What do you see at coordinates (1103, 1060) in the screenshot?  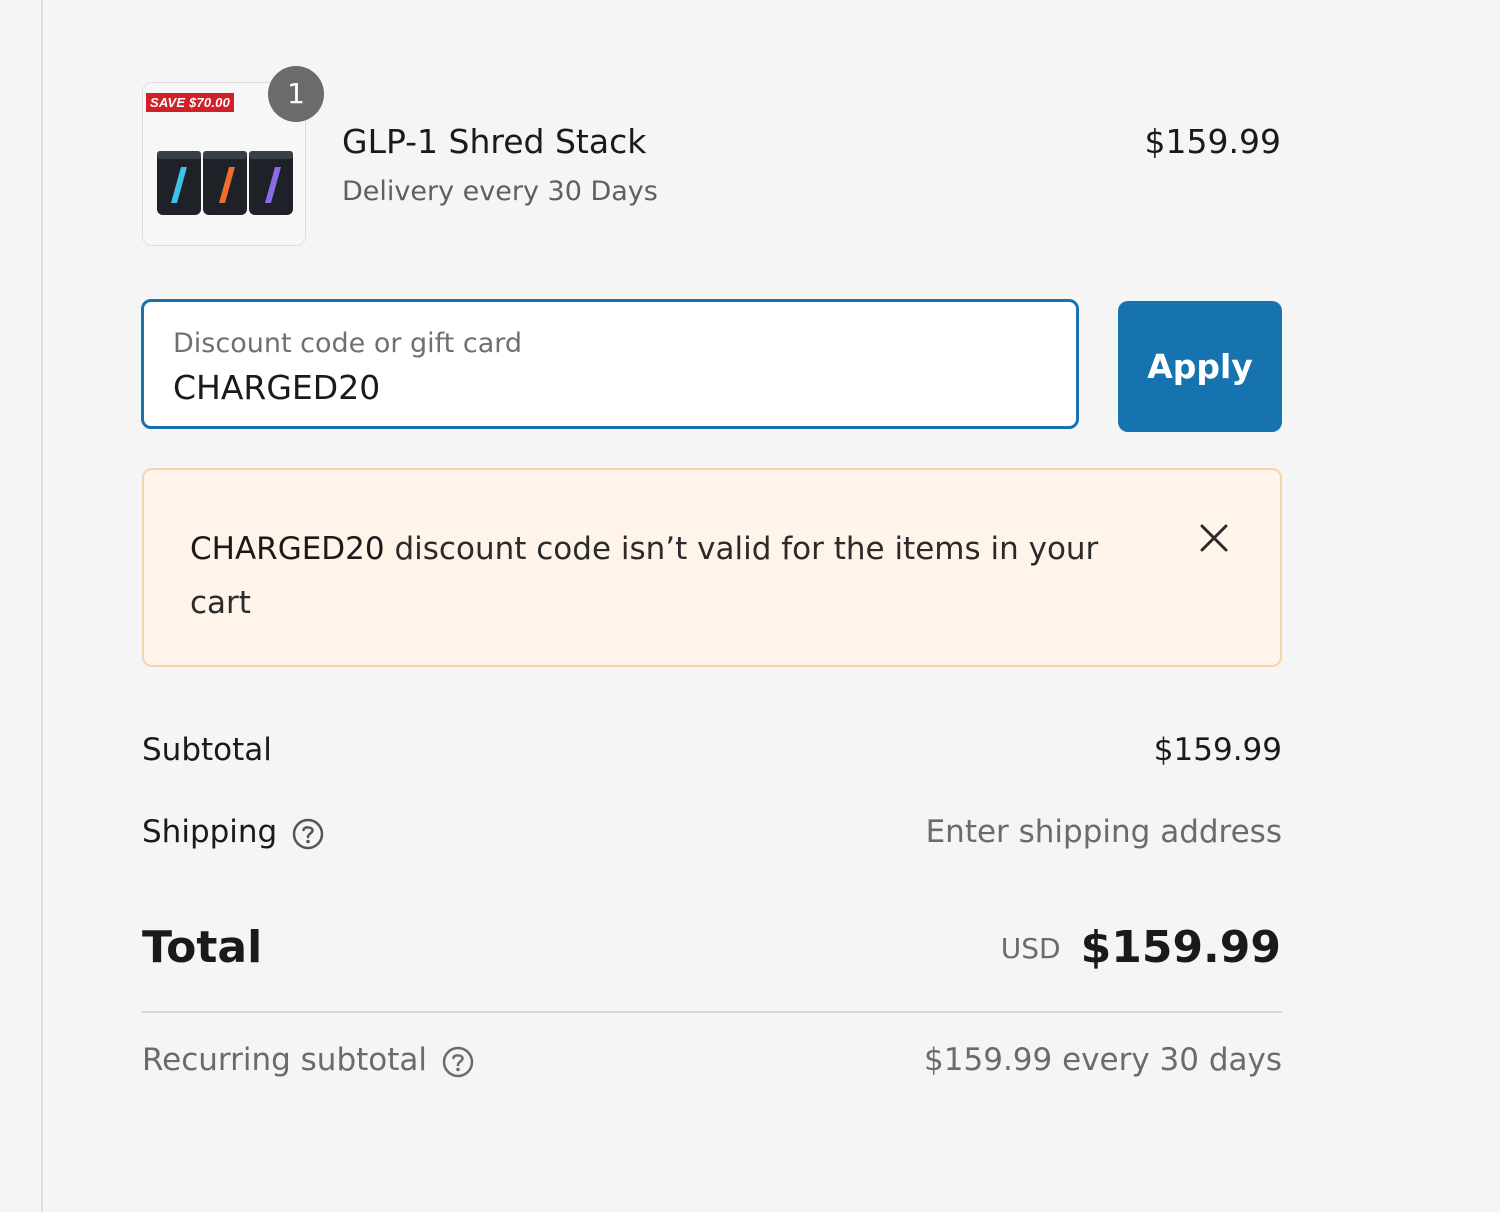 I see `recurring-subtotal-value: $159.99 every 30 days` at bounding box center [1103, 1060].